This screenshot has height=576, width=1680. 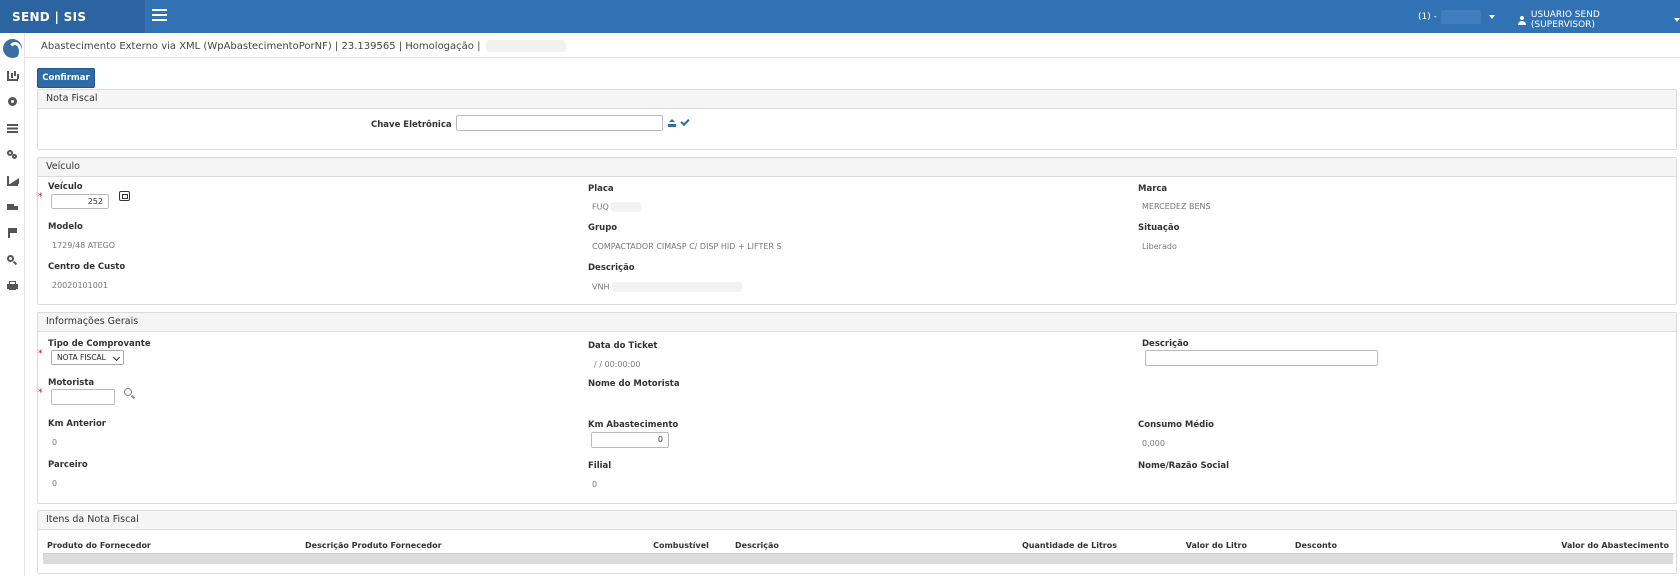 What do you see at coordinates (857, 167) in the screenshot?
I see `panel-heading: Veículo` at bounding box center [857, 167].